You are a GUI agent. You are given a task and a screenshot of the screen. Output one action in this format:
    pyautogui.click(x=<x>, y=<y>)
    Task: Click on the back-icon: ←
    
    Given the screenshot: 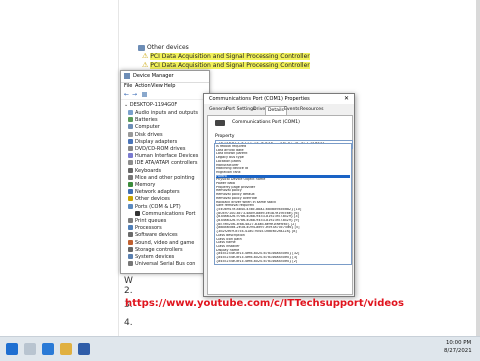 What is the action you would take?
    pyautogui.click(x=126, y=94)
    